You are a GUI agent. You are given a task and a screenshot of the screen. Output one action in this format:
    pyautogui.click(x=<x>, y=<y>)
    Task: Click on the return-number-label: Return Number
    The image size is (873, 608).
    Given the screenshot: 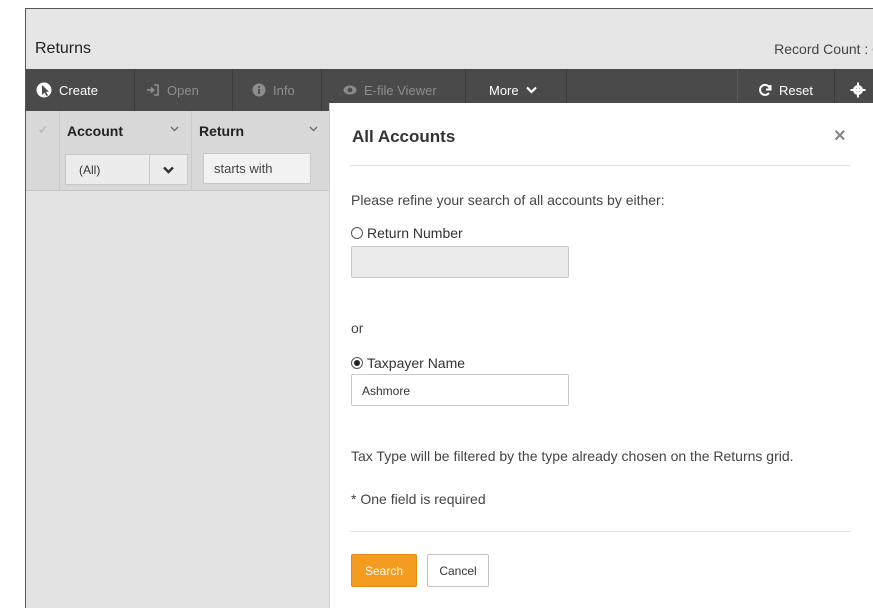 What is the action you would take?
    pyautogui.click(x=415, y=233)
    